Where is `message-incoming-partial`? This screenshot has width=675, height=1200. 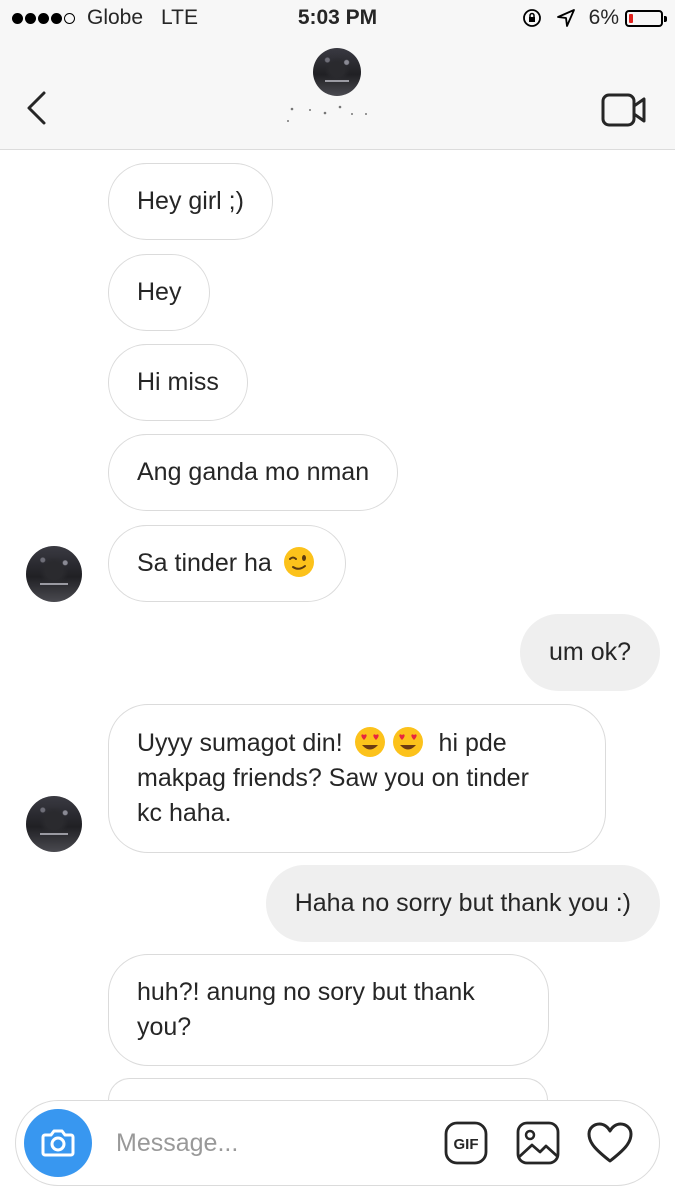
message-incoming-partial is located at coordinates (328, 1089).